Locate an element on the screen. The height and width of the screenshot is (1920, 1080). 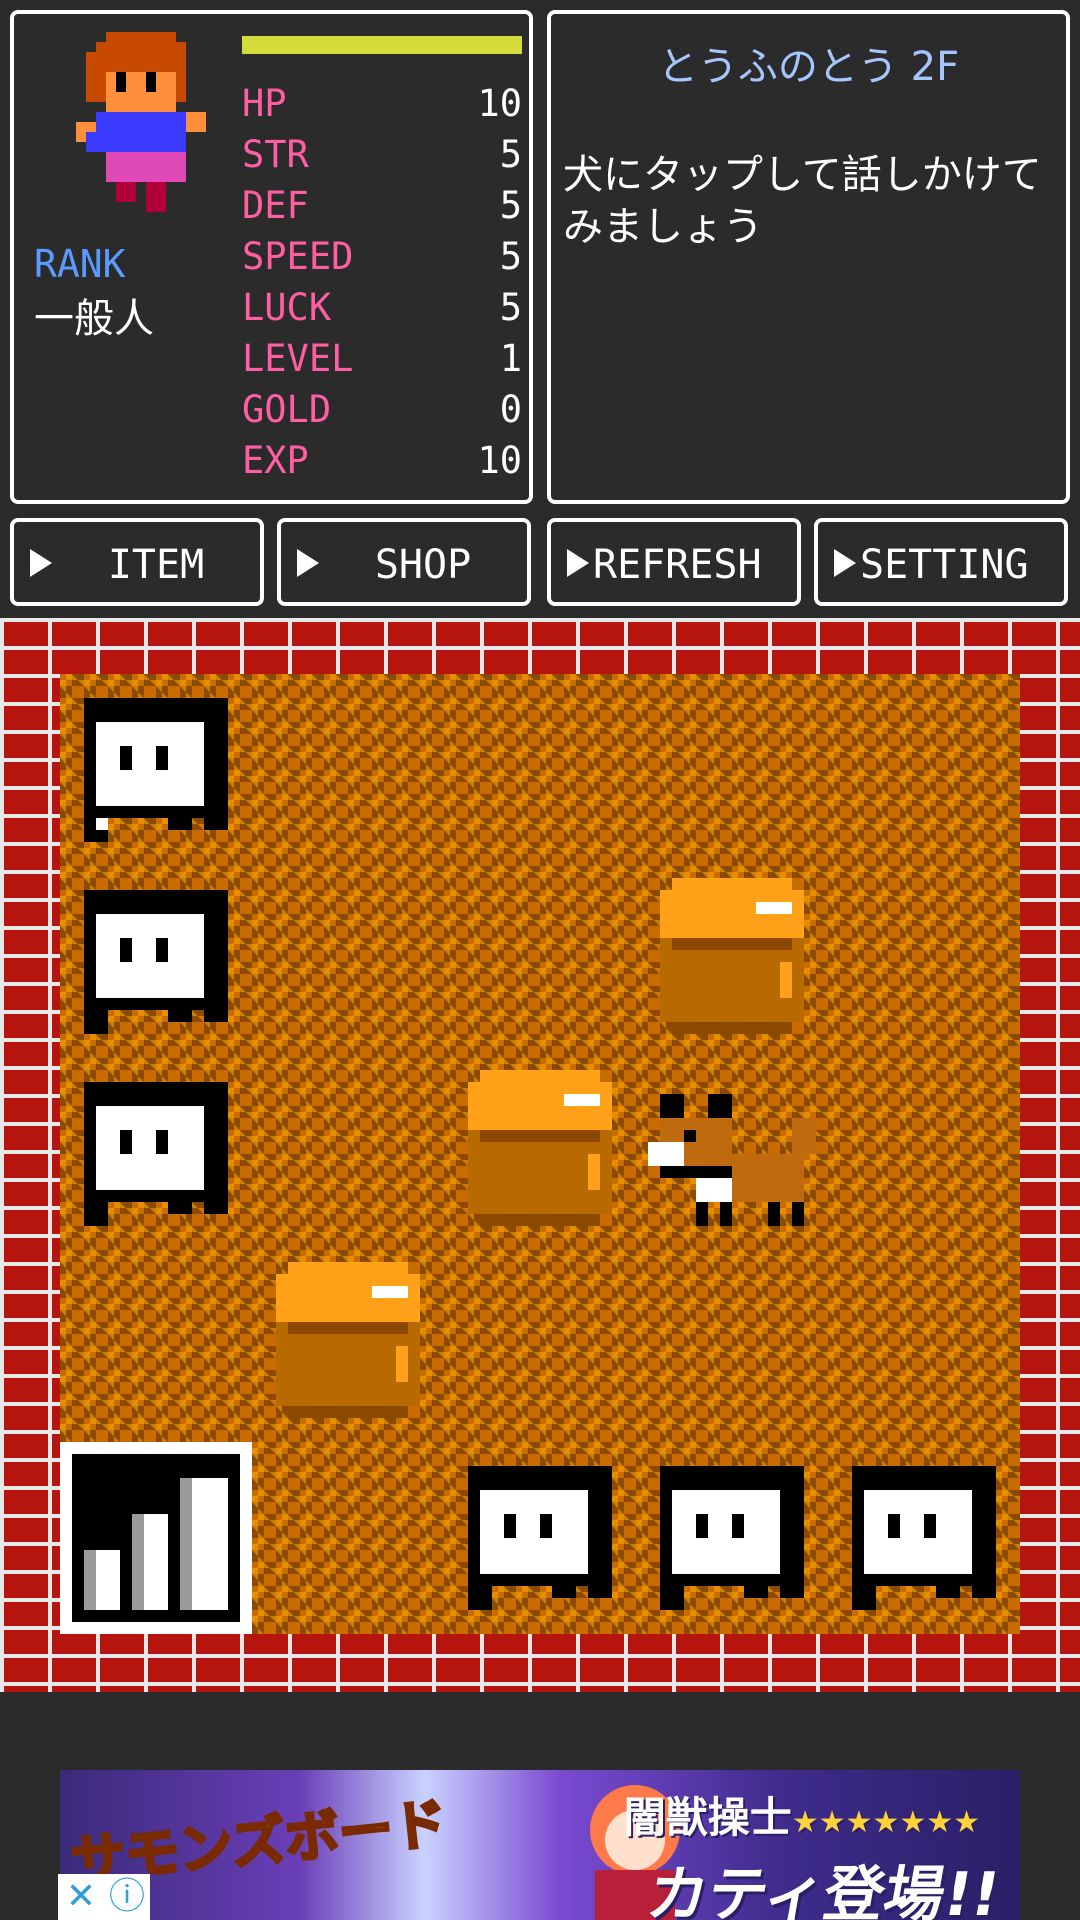
shop-button-label: SHOP is located at coordinates (423, 565).